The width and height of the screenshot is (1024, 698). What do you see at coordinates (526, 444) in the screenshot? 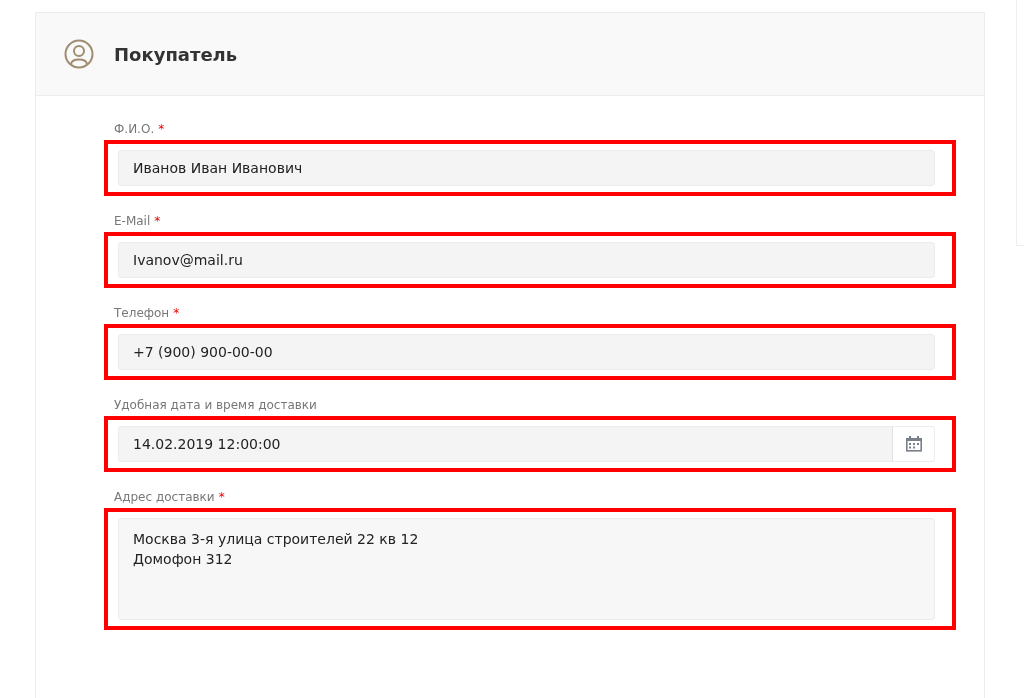
I see `date-field: 14.02.2019 12:00:00` at bounding box center [526, 444].